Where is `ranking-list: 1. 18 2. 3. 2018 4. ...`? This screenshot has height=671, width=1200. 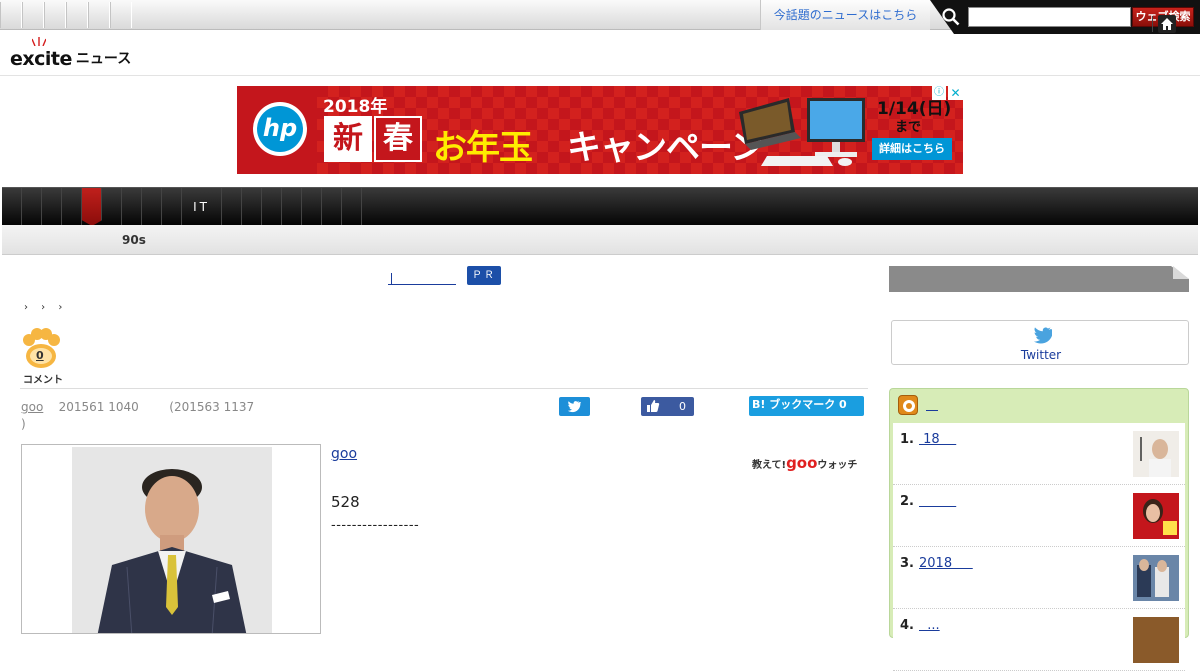 ranking-list: 1. 18 2. 3. 2018 4. ... is located at coordinates (1039, 547).